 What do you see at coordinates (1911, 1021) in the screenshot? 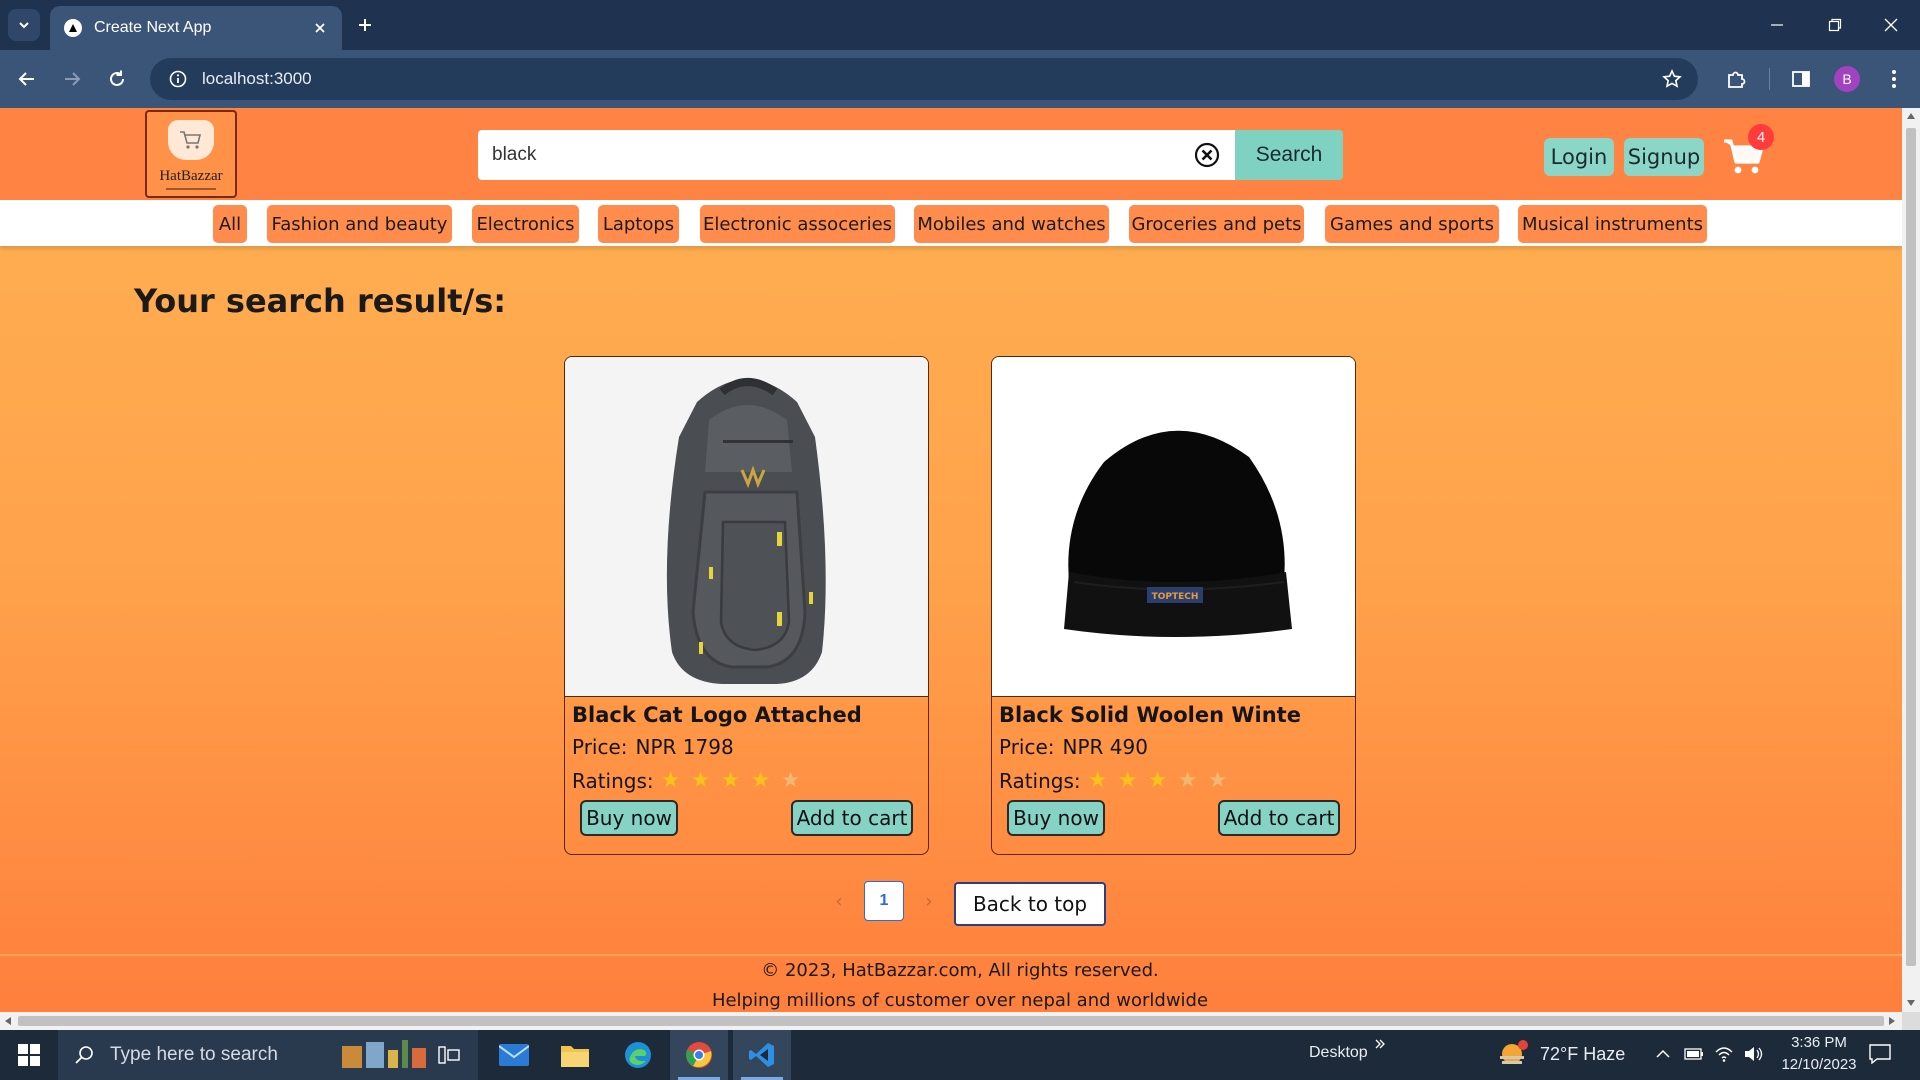
I see `scrollbar-corner` at bounding box center [1911, 1021].